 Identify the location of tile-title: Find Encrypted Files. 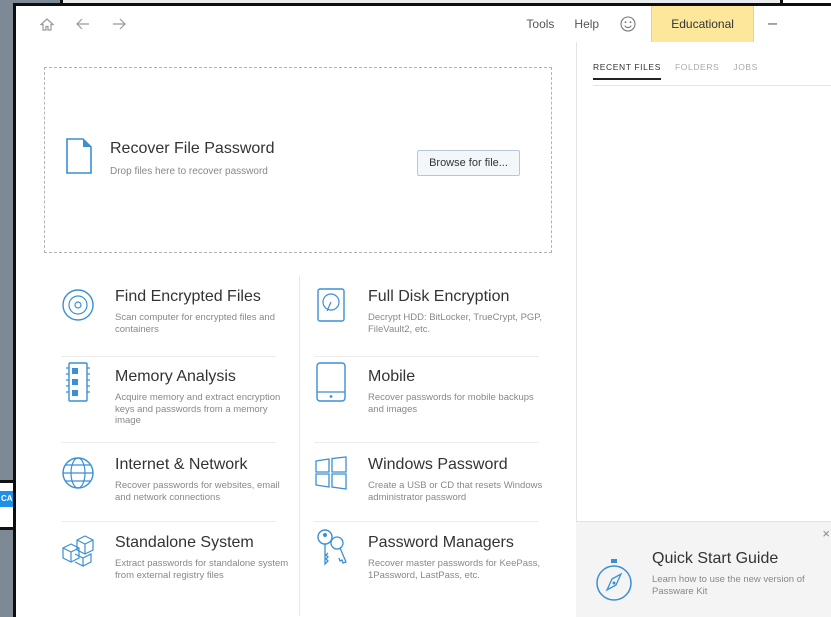
(188, 296).